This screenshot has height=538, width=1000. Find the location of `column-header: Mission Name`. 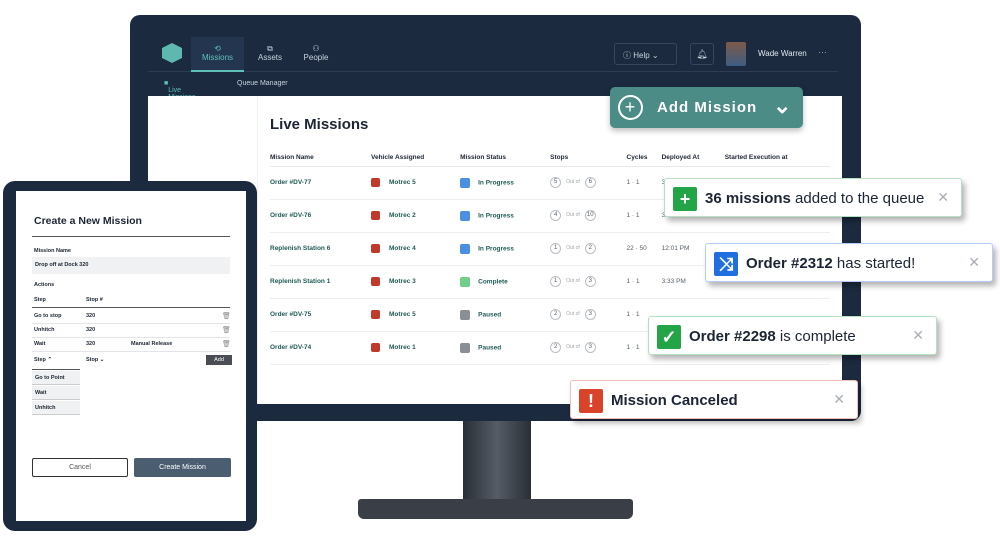

column-header: Mission Name is located at coordinates (320, 158).